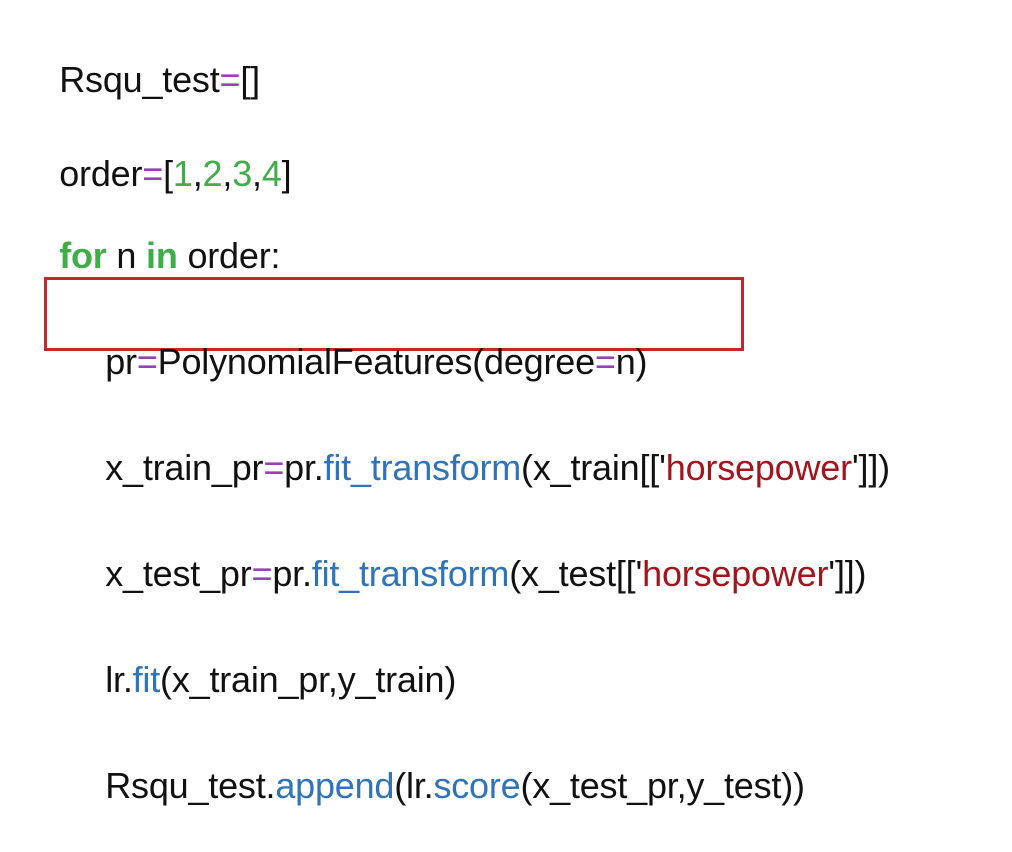 This screenshot has height=852, width=1012. Describe the element at coordinates (663, 785) in the screenshot. I see `code-token: (x_test_pr,y_test))` at that location.